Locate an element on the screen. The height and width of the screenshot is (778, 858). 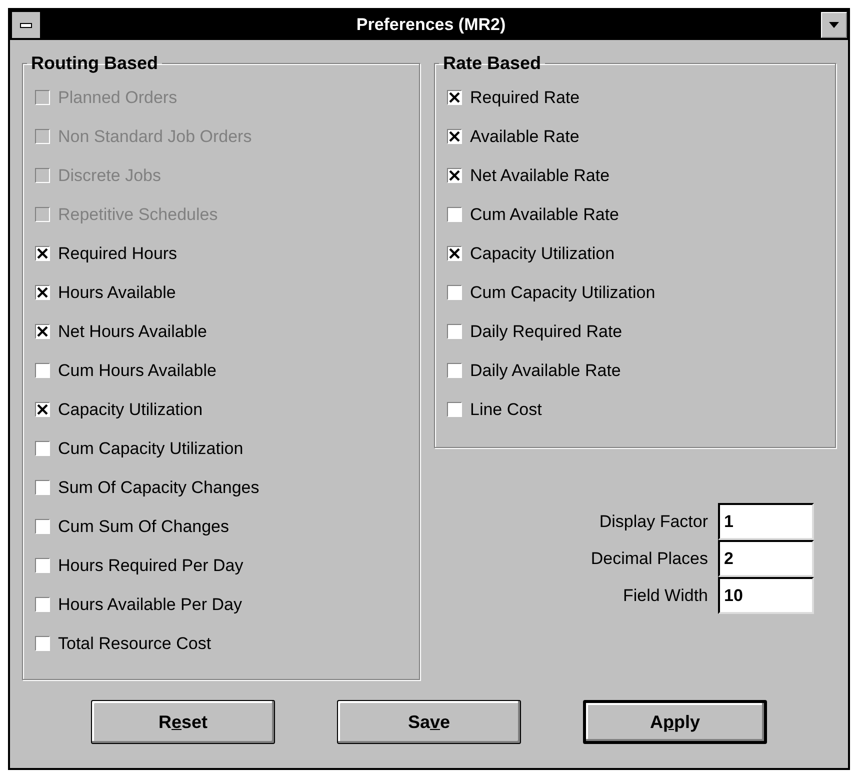
checkbox-option: Hours Required Per Day is located at coordinates (221, 565).